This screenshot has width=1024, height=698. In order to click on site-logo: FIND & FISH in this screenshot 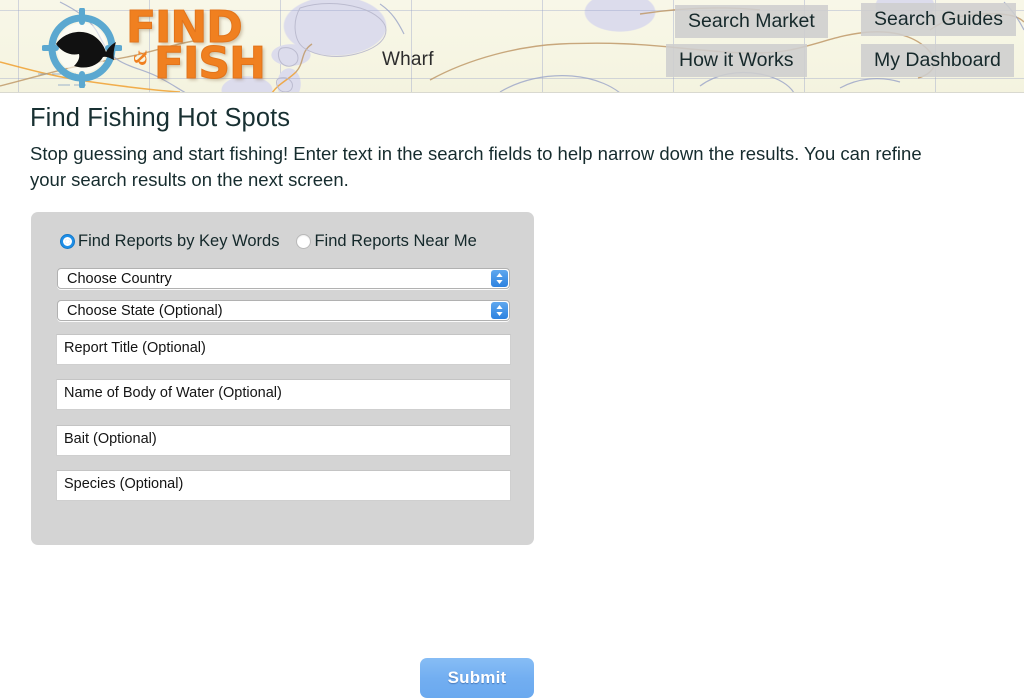, I will do `click(159, 47)`.